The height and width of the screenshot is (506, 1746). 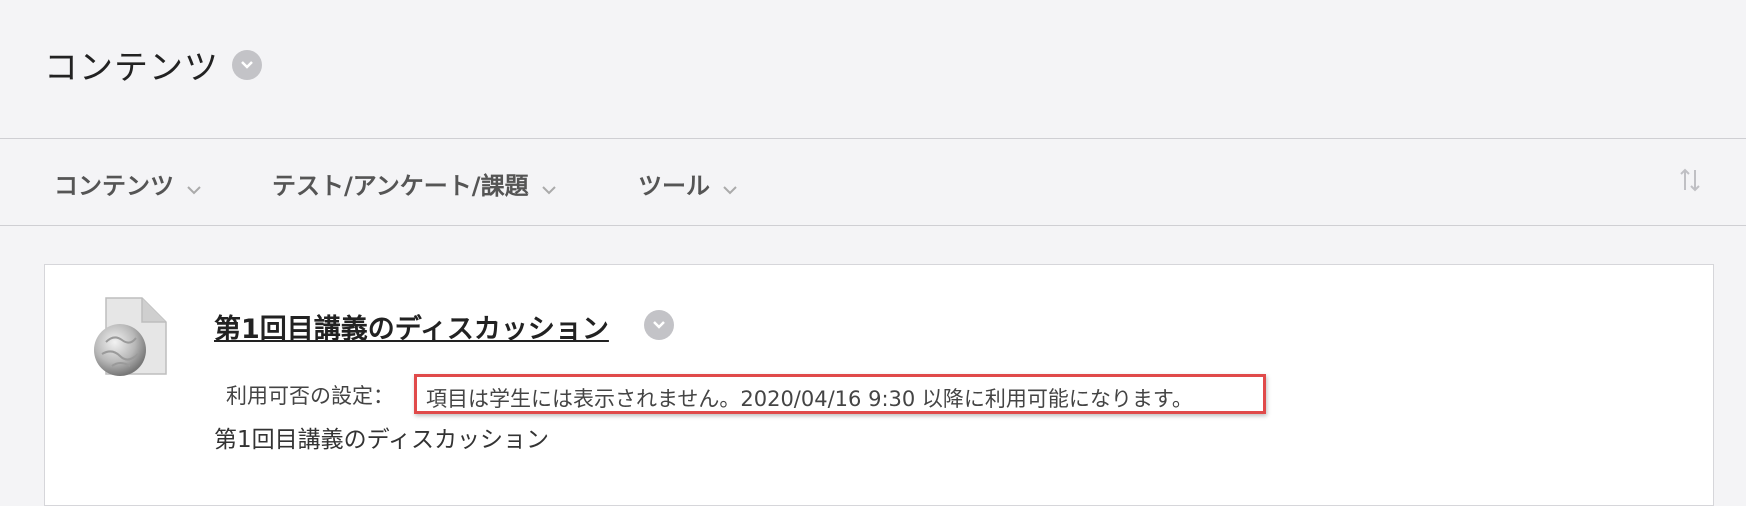 What do you see at coordinates (310, 396) in the screenshot?
I see `availability-label: 利用可否の設定：` at bounding box center [310, 396].